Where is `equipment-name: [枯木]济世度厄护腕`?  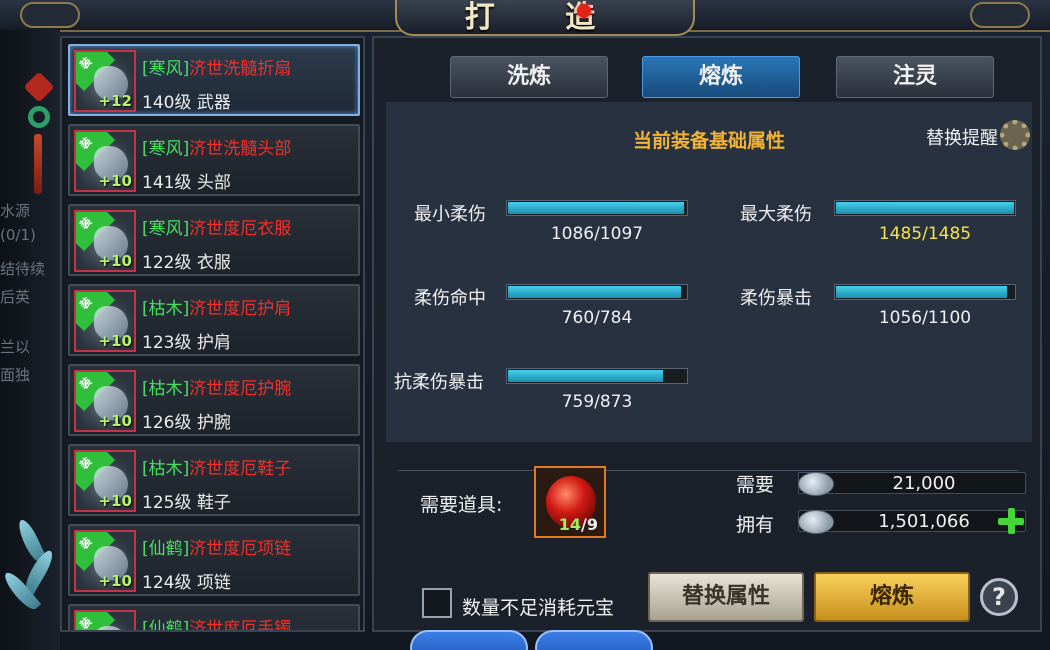 equipment-name: [枯木]济世度厄护腕 is located at coordinates (216, 386).